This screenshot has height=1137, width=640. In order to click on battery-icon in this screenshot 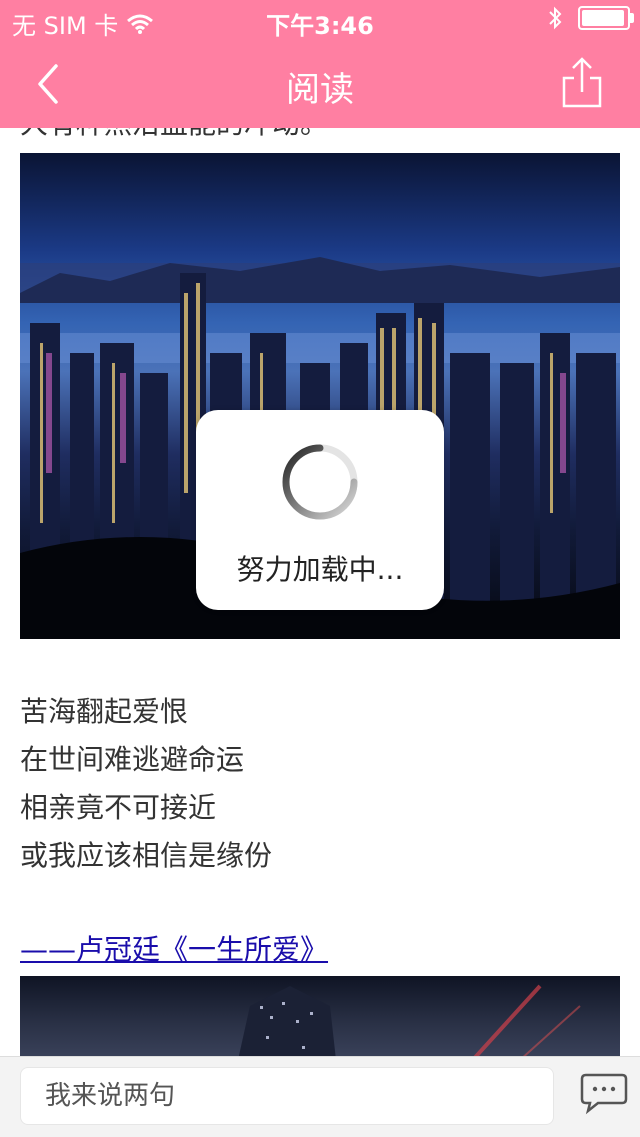, I will do `click(606, 18)`.